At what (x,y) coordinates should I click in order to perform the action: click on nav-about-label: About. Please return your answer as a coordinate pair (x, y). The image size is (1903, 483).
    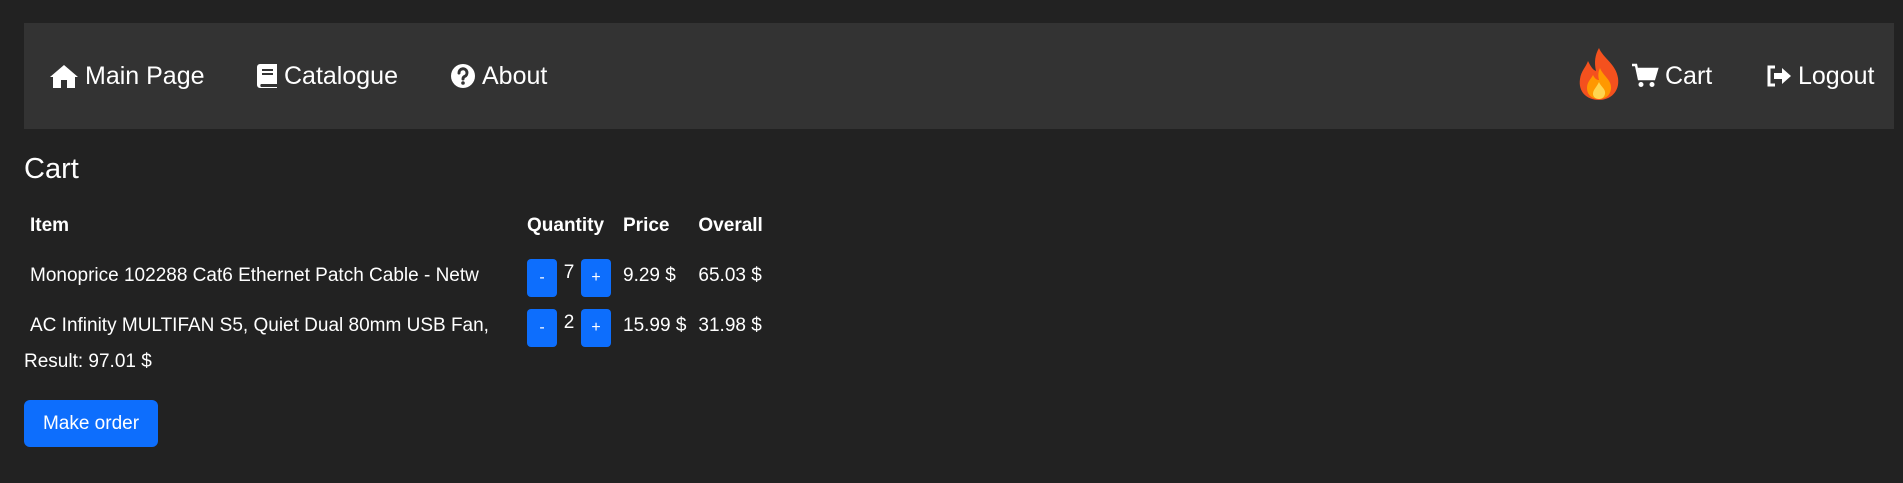
    Looking at the image, I should click on (515, 75).